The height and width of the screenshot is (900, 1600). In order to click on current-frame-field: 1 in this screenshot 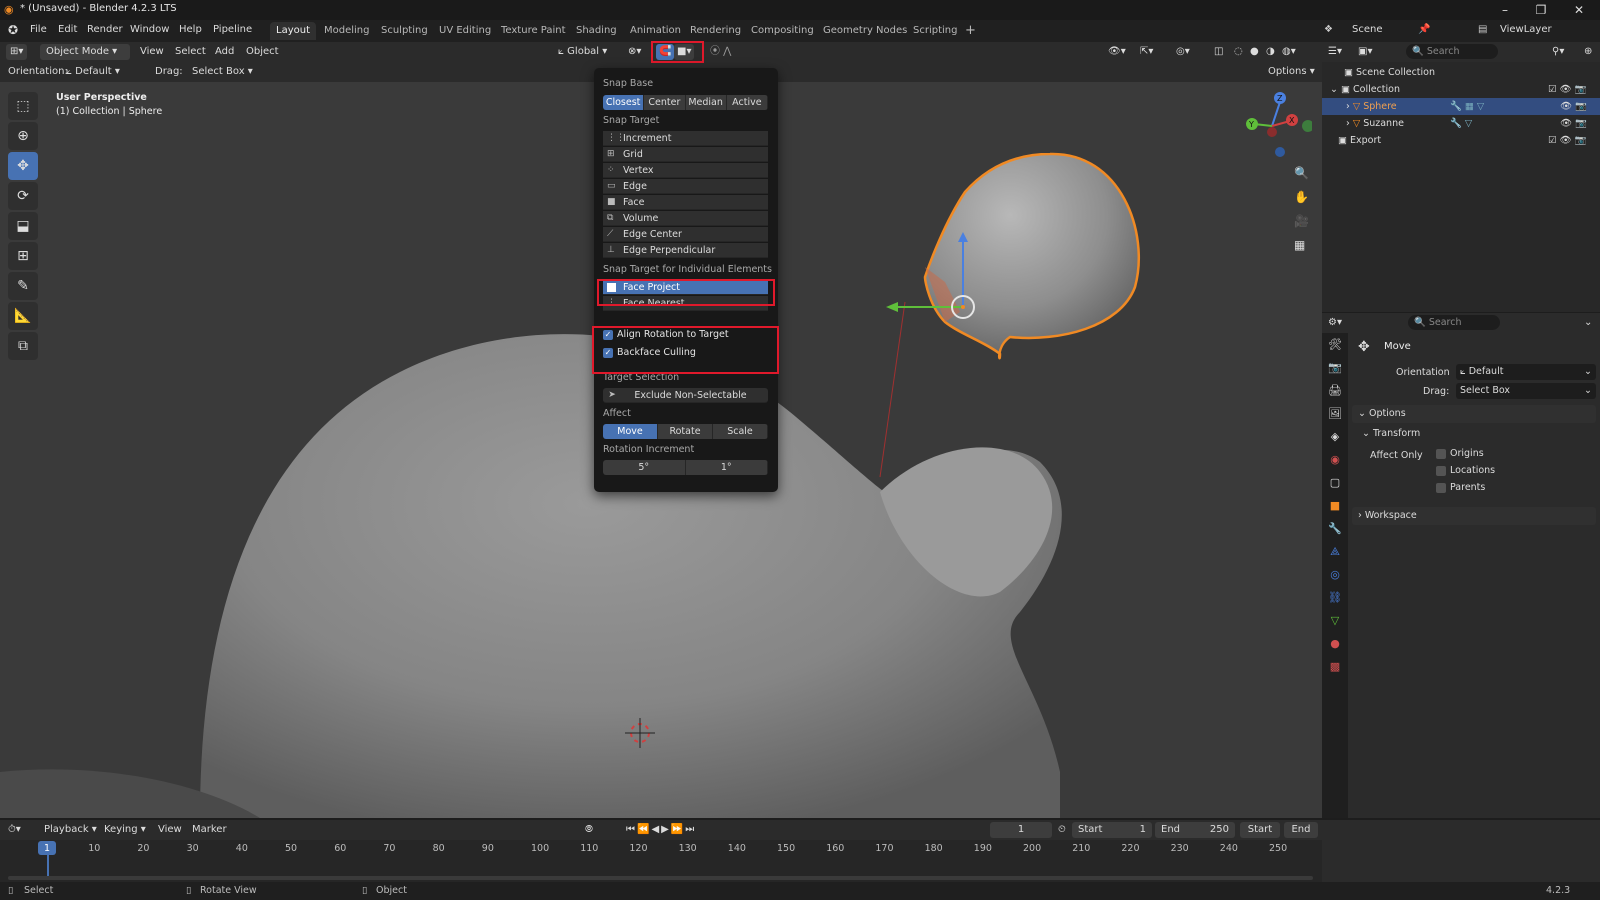, I will do `click(1021, 830)`.